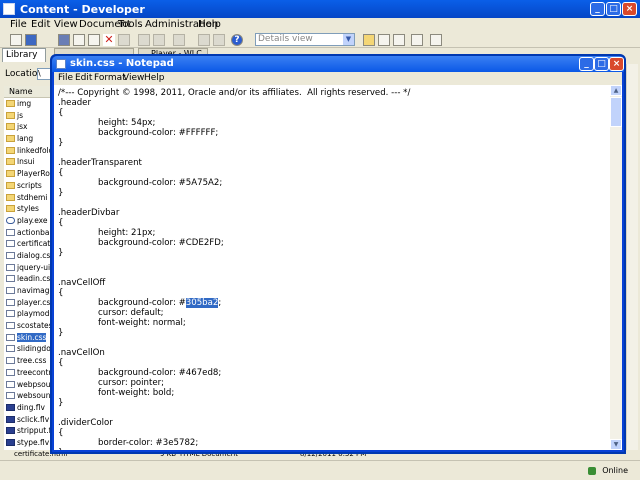  What do you see at coordinates (28, 291) in the screenshot?
I see `list-item: navimages` at bounding box center [28, 291].